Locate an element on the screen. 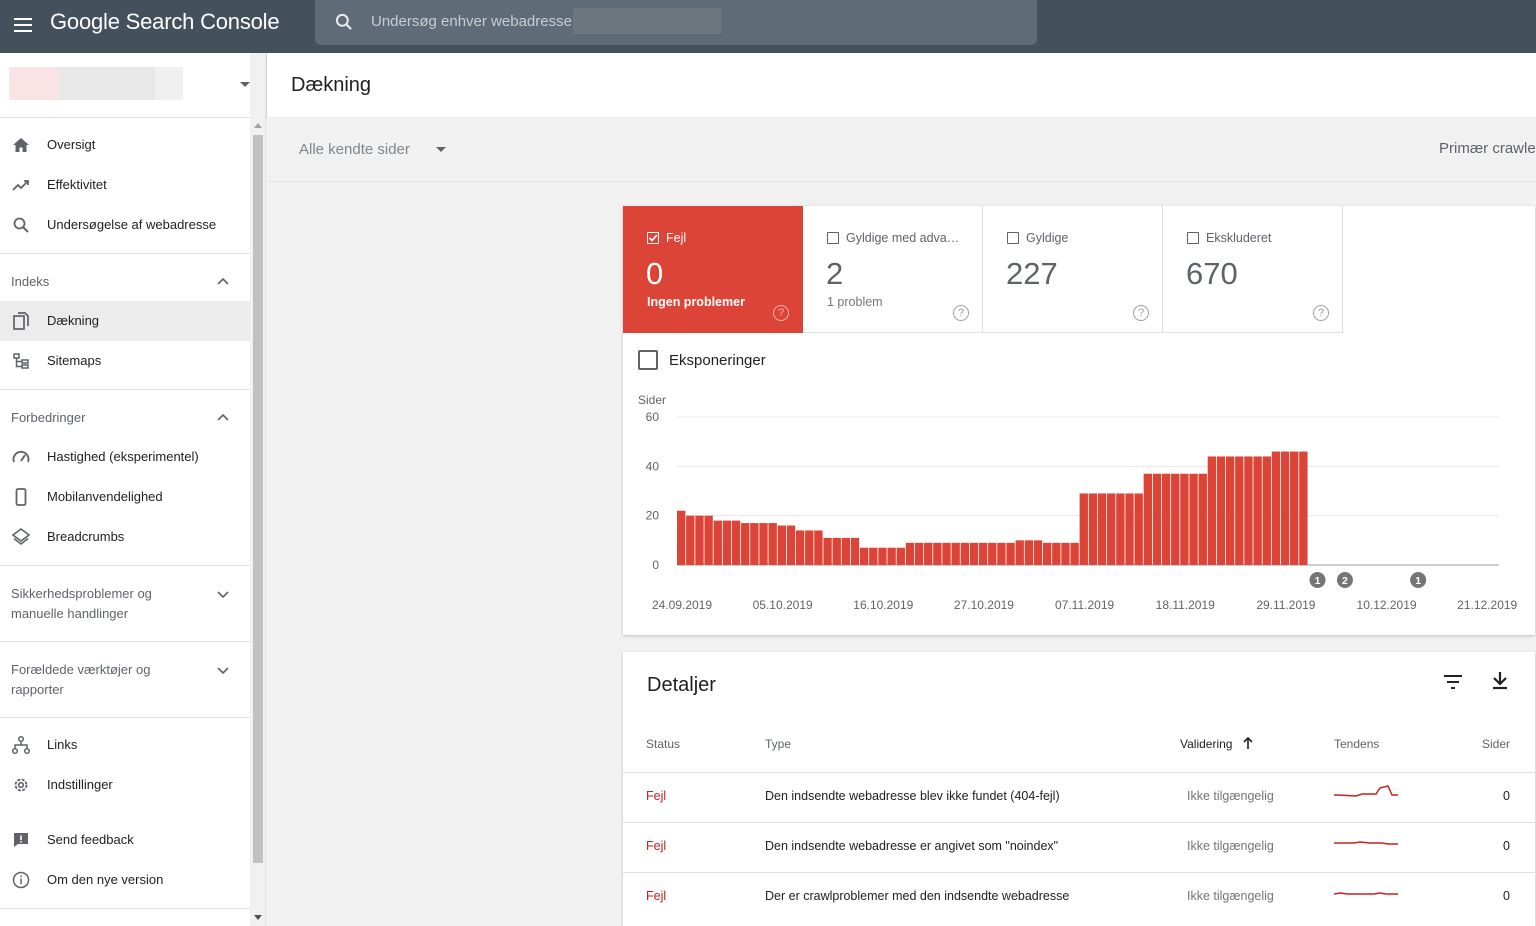  status-tile-excluded: Ekskluderet 670? is located at coordinates (1253, 269).